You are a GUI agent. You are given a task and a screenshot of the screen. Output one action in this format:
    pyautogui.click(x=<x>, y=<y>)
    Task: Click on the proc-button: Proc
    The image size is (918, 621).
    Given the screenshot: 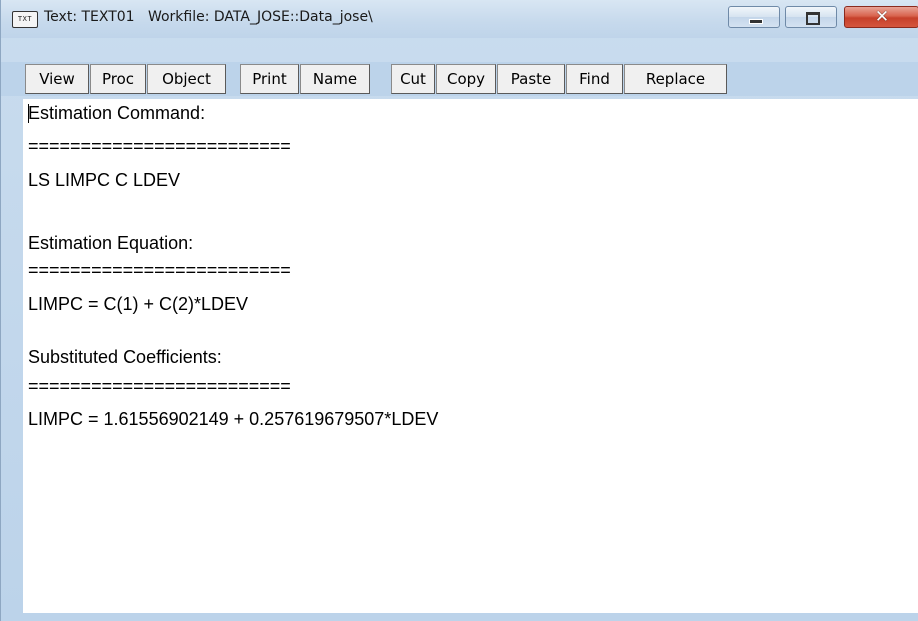 What is the action you would take?
    pyautogui.click(x=118, y=79)
    